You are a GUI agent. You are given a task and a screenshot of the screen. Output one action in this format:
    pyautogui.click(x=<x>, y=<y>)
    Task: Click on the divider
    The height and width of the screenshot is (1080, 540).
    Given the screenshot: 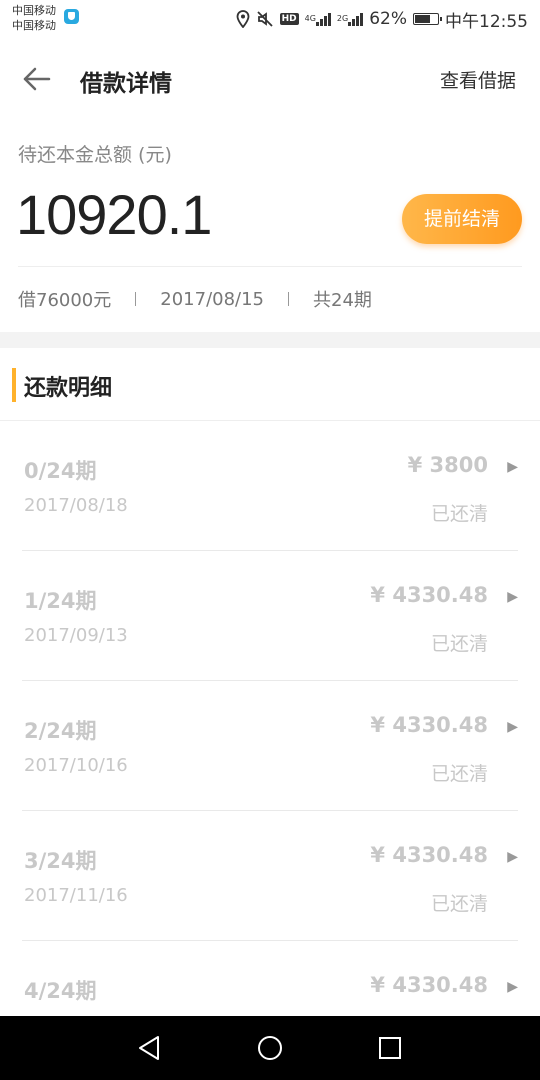 What is the action you would take?
    pyautogui.click(x=270, y=266)
    